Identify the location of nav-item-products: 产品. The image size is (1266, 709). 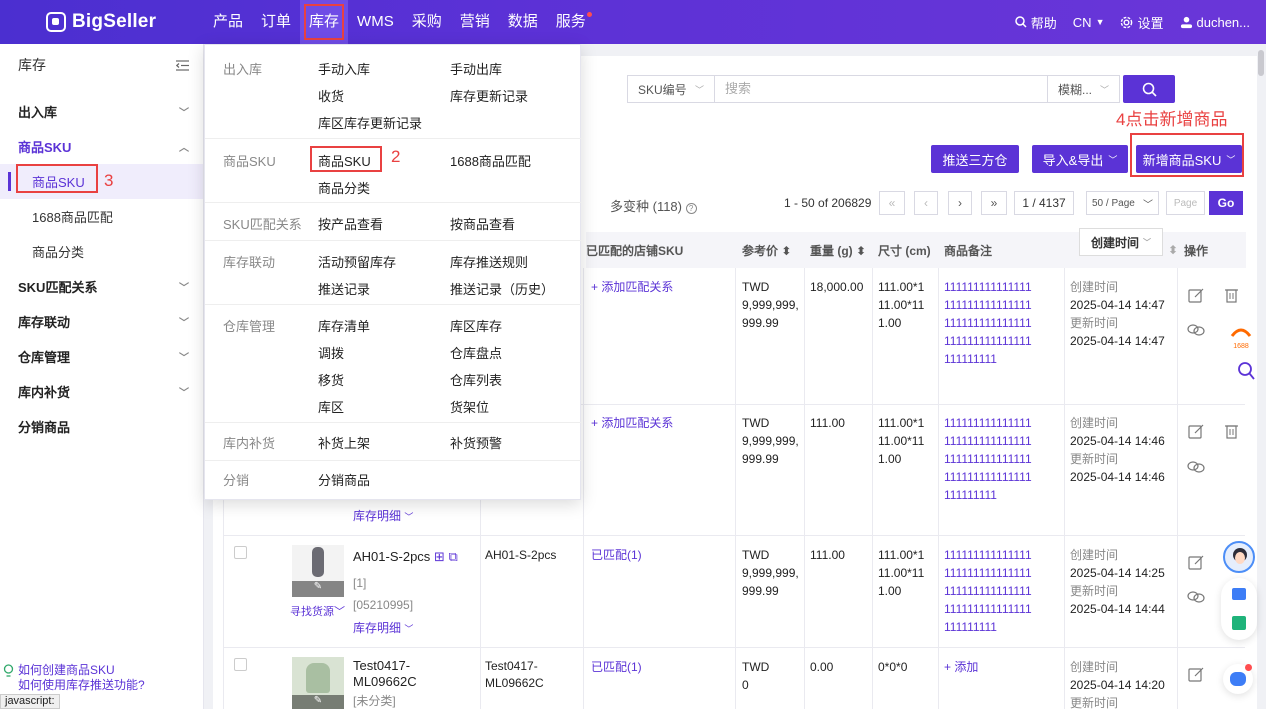
(228, 22).